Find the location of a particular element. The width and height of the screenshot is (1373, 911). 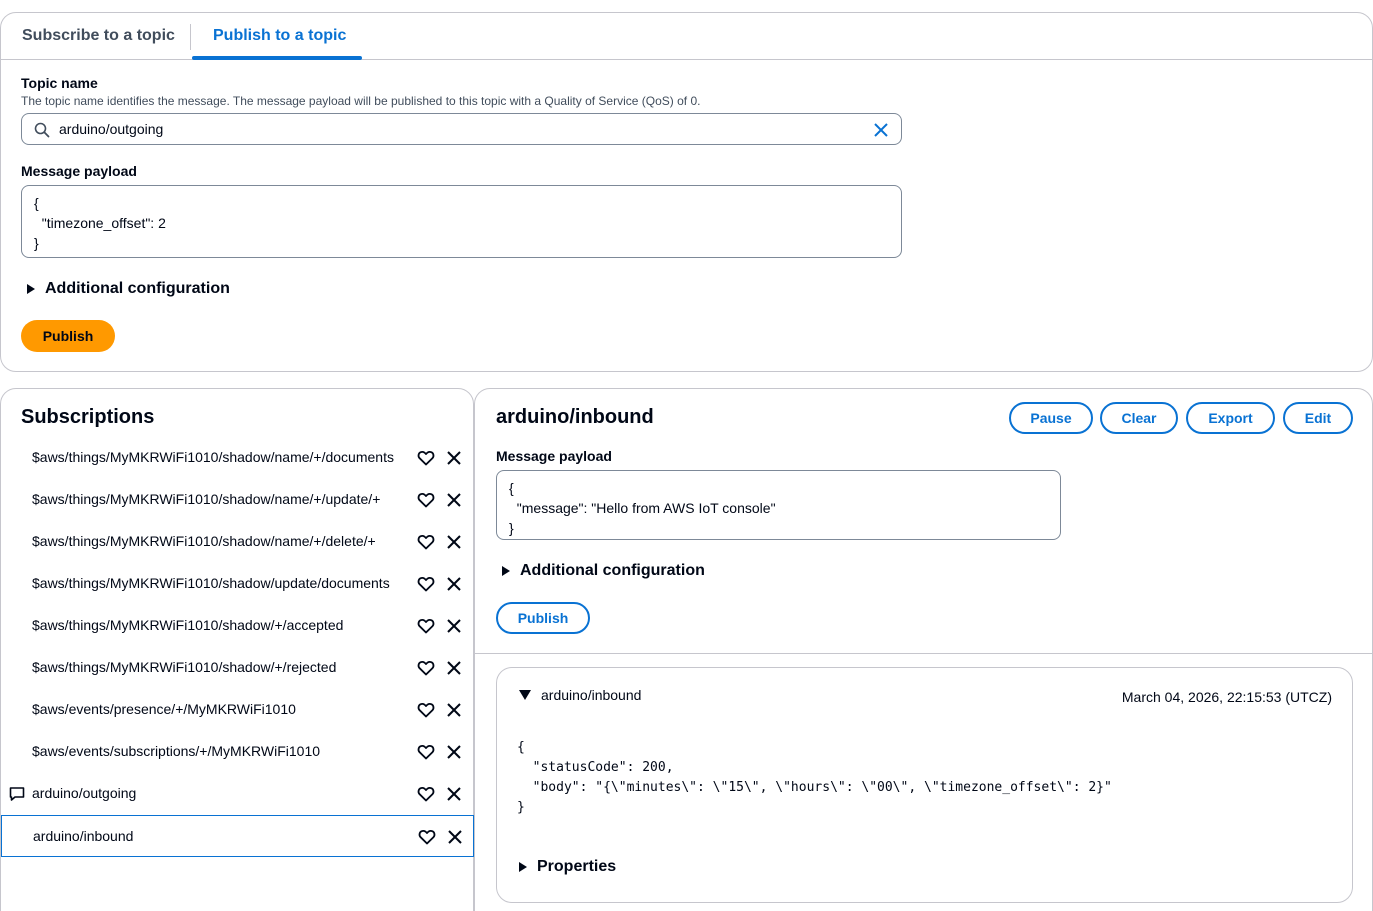

subscriptions-title: Subscriptions is located at coordinates (88, 417).